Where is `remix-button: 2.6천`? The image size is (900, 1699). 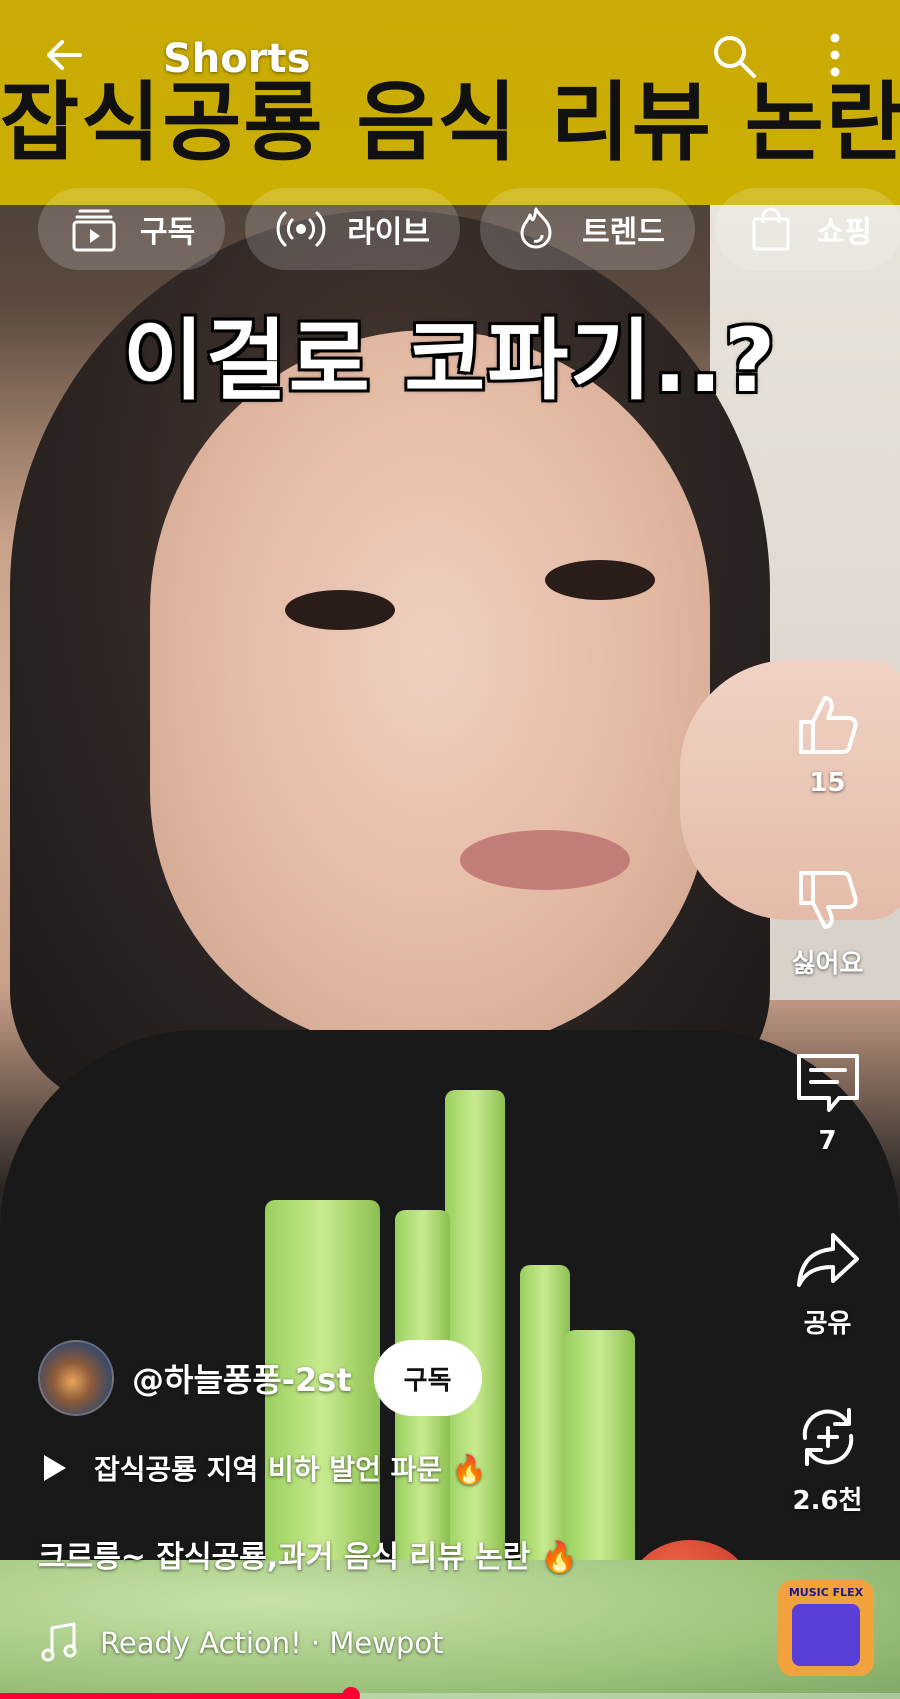
remix-button: 2.6천 is located at coordinates (827, 1459).